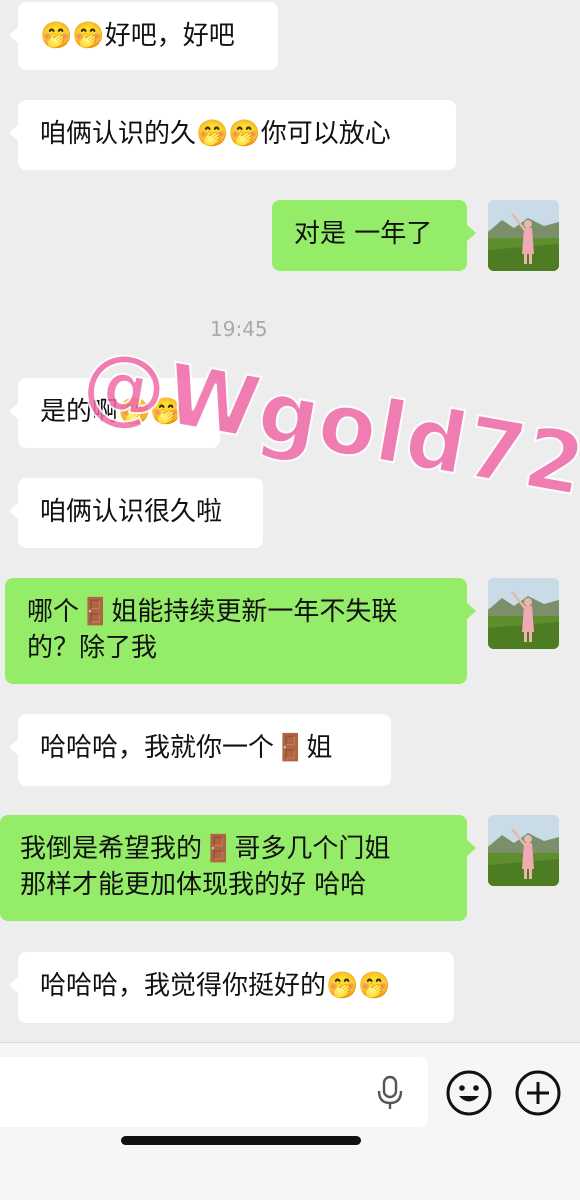 The height and width of the screenshot is (1200, 580). I want to click on message-bubble-incoming: 哈哈哈，我就你一个🚪姐, so click(200, 750).